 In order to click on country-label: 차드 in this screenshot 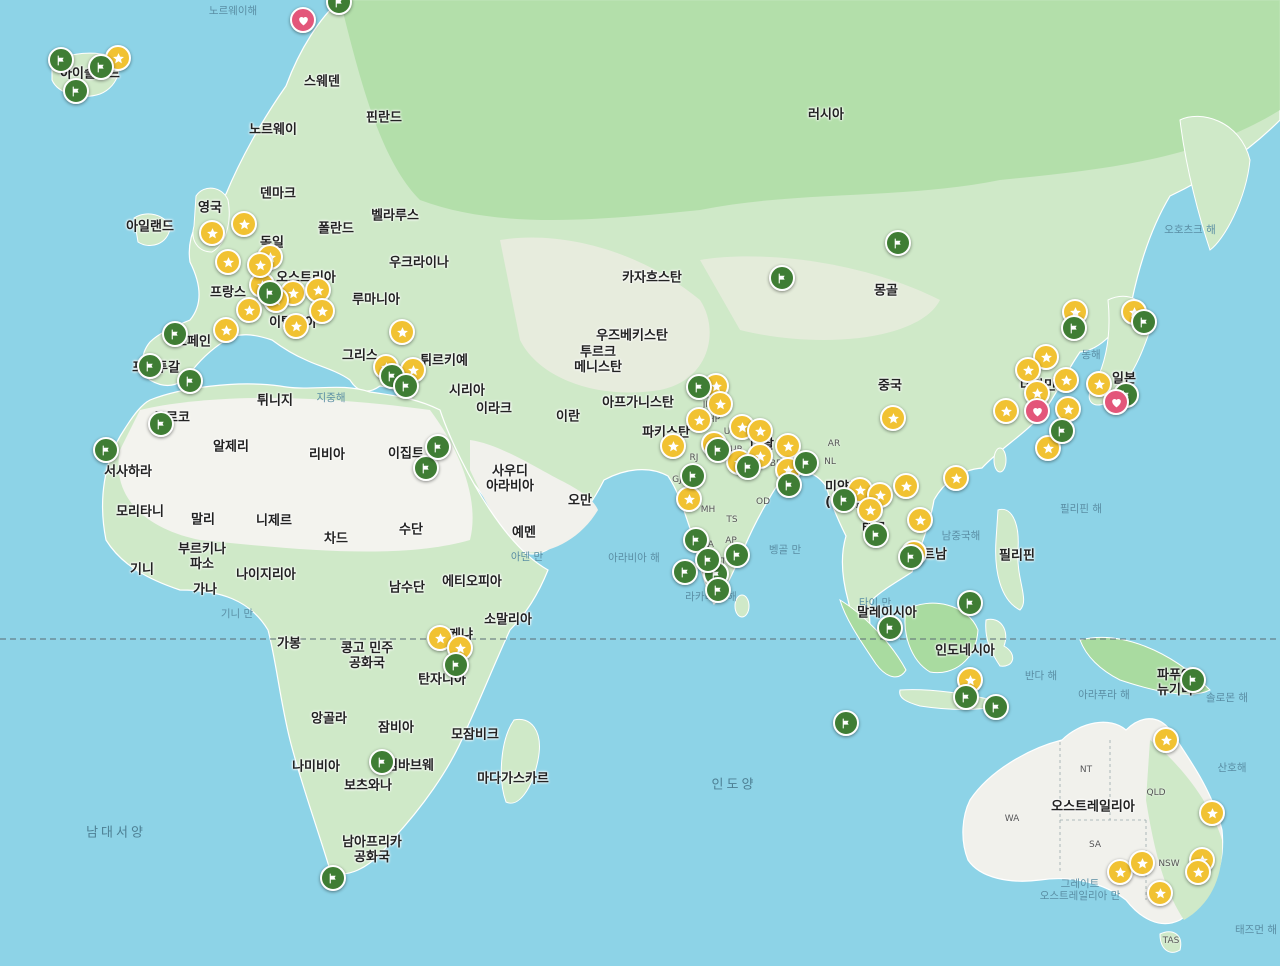, I will do `click(336, 539)`.